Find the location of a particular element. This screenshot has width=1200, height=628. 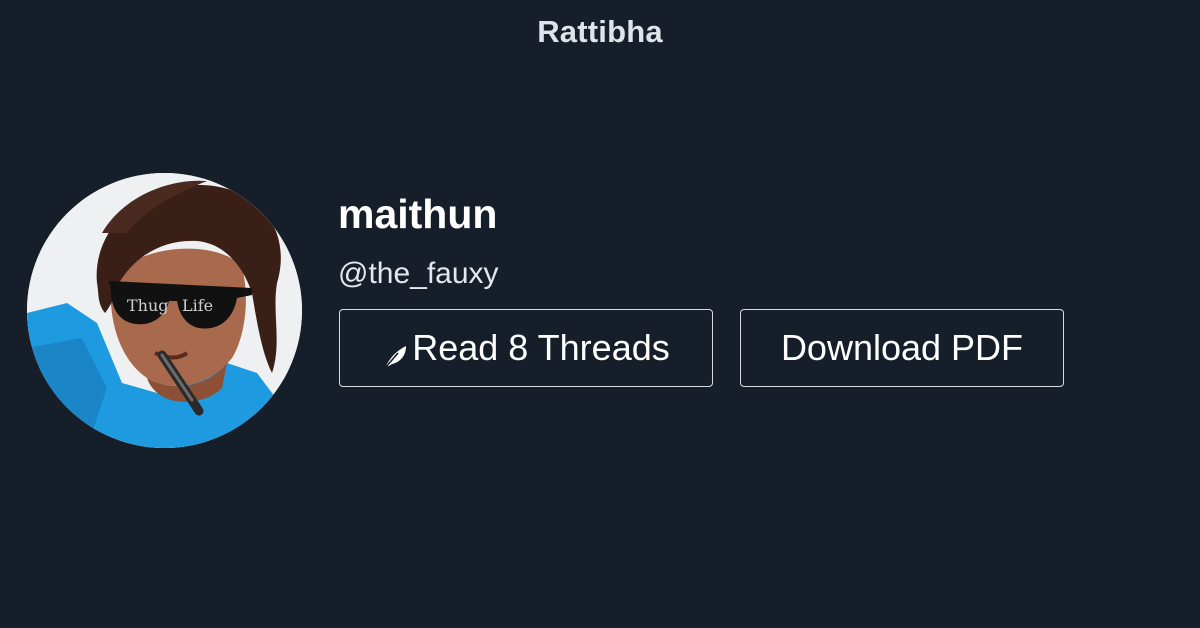

avatar-image: Thug Life is located at coordinates (164, 310).